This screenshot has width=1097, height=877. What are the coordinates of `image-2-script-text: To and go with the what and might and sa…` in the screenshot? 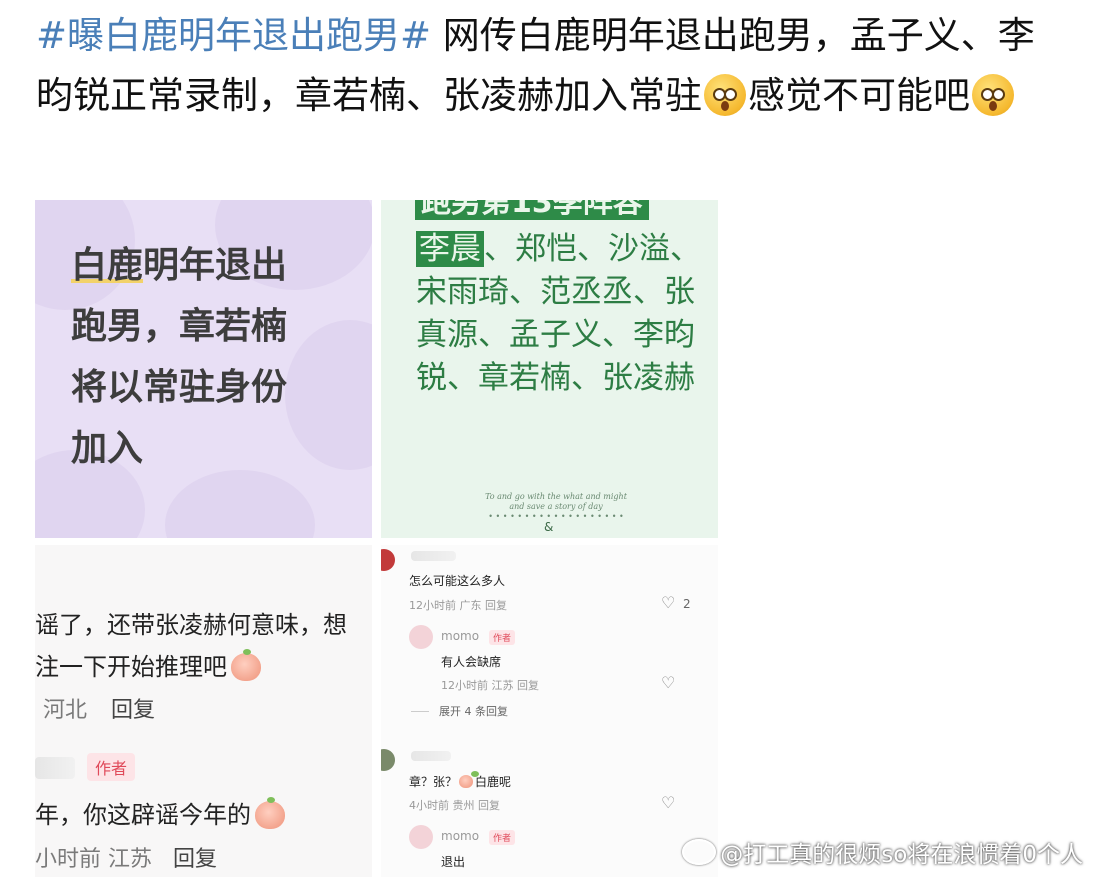 It's located at (556, 506).